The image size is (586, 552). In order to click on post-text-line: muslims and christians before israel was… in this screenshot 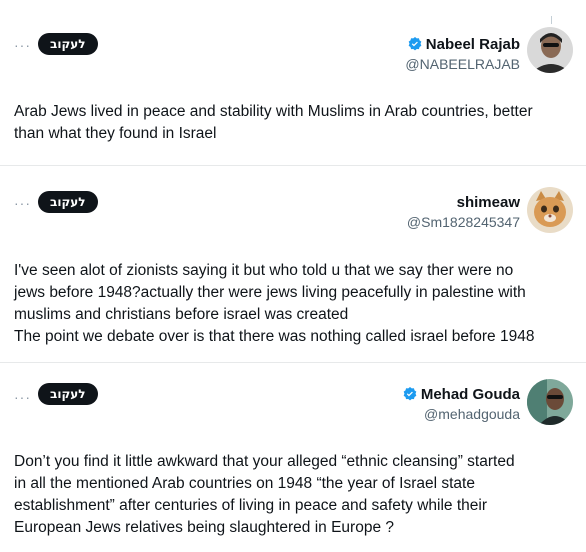, I will do `click(181, 314)`.